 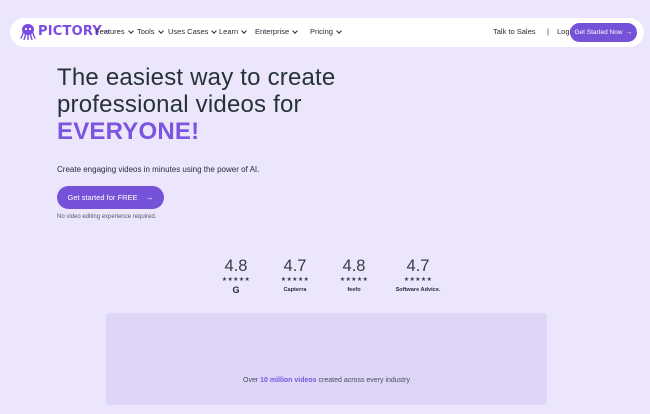 What do you see at coordinates (598, 32) in the screenshot?
I see `get-started-now-label: Get Started Now` at bounding box center [598, 32].